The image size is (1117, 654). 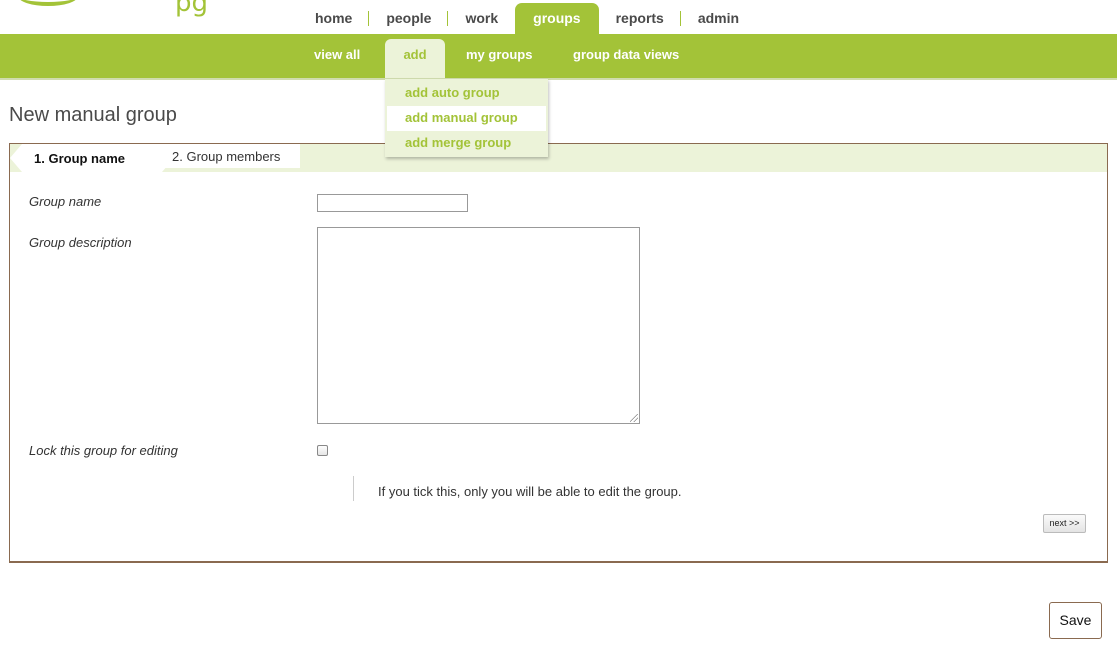 I want to click on save-button: Save, so click(x=1075, y=620).